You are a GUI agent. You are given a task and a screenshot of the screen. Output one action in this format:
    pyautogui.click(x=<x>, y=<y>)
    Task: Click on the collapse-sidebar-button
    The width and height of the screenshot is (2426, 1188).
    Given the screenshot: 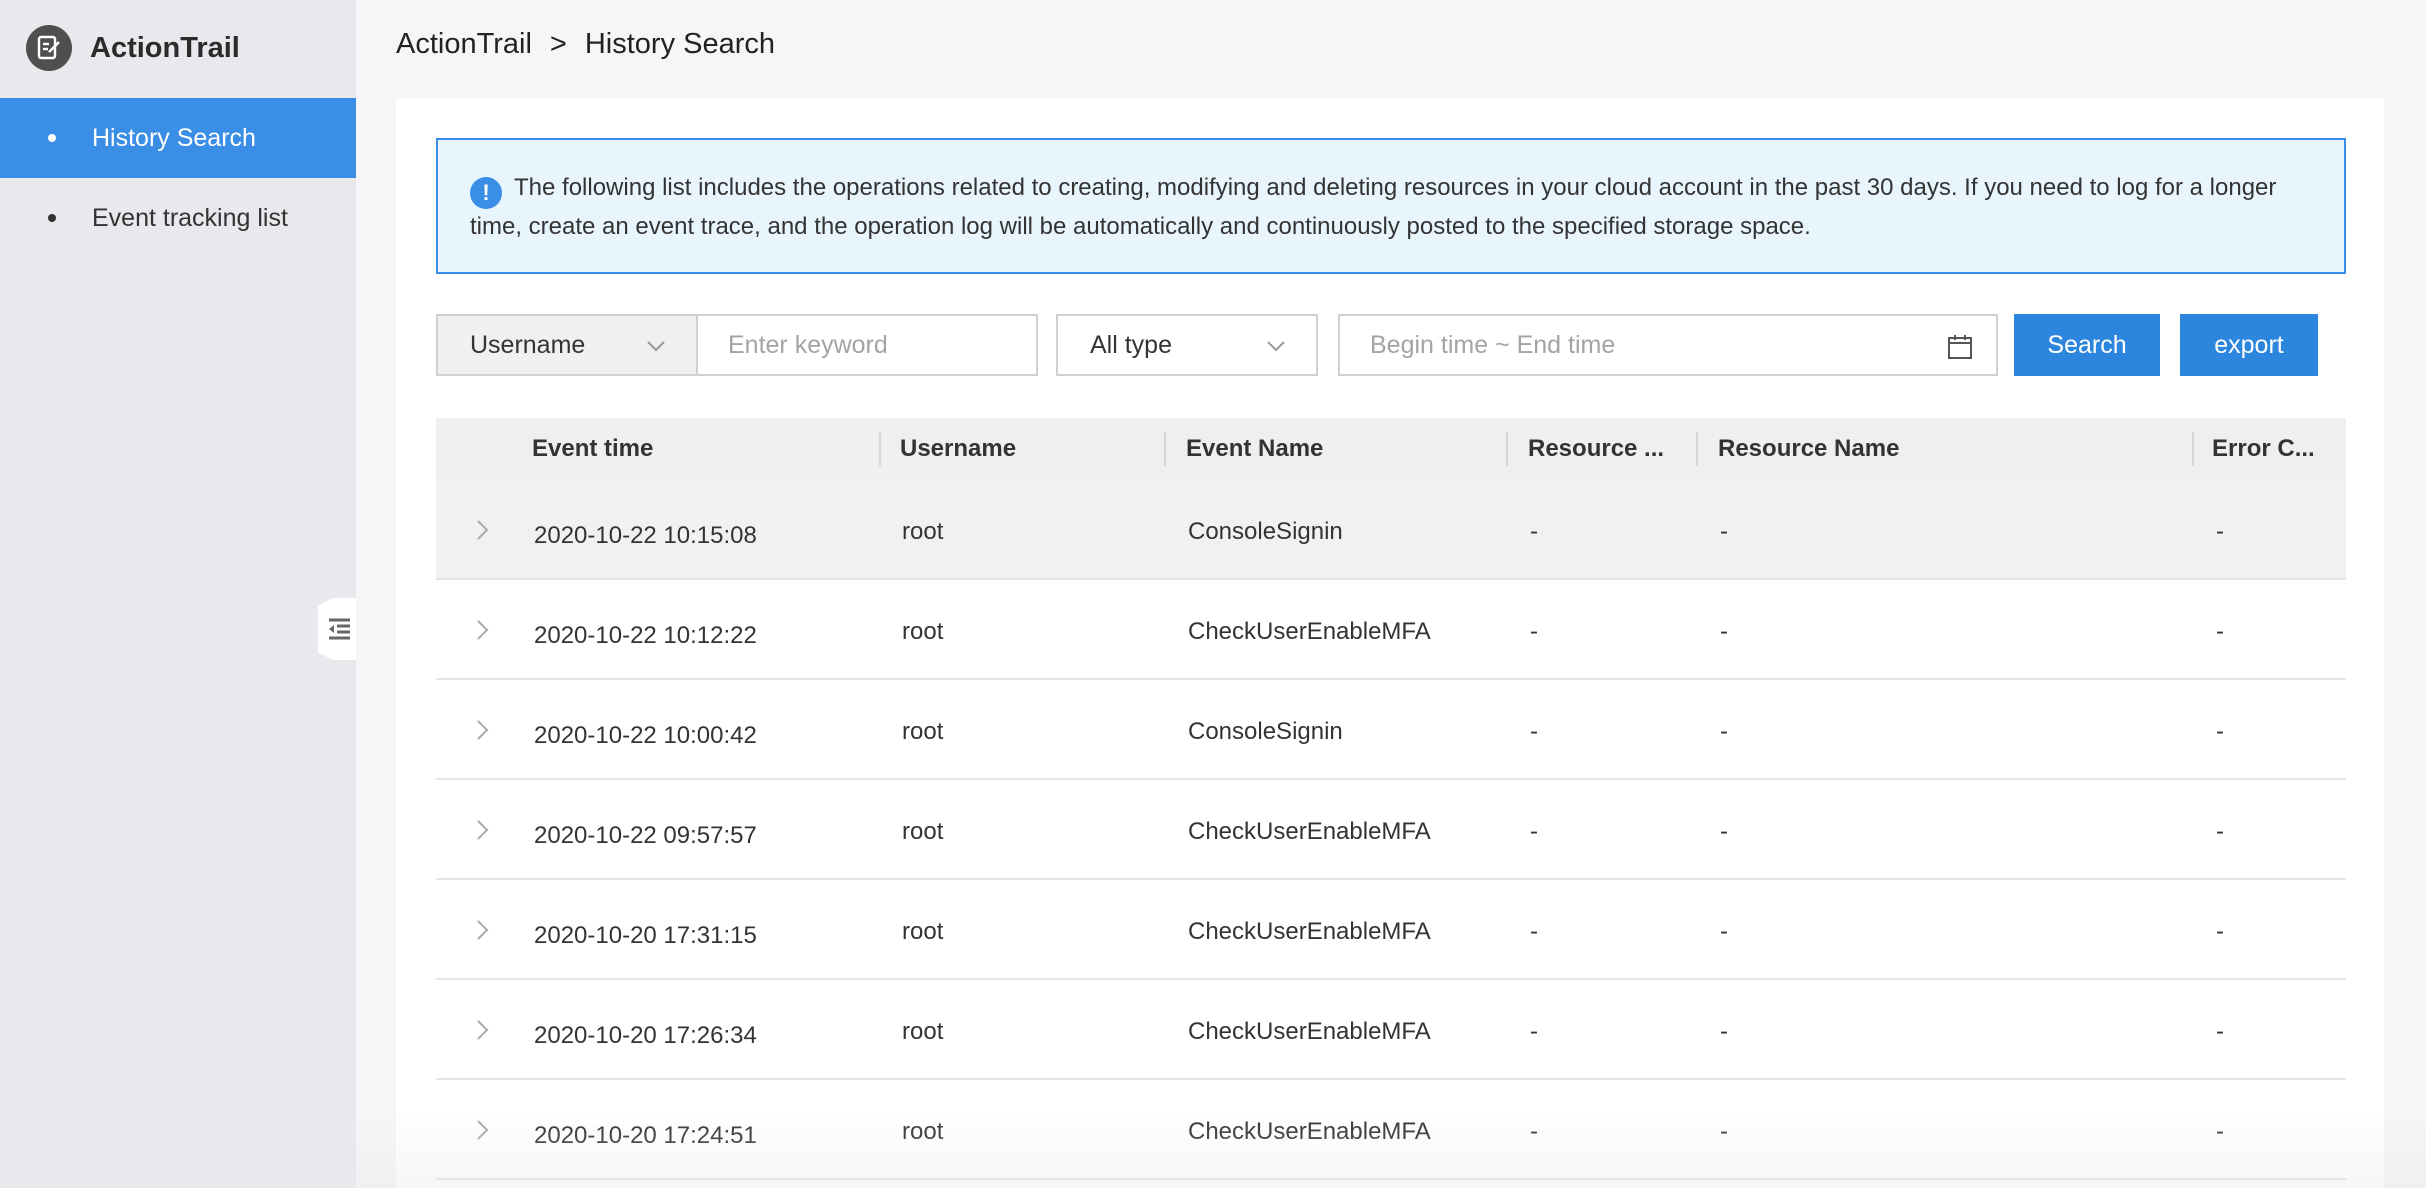 What is the action you would take?
    pyautogui.click(x=337, y=629)
    